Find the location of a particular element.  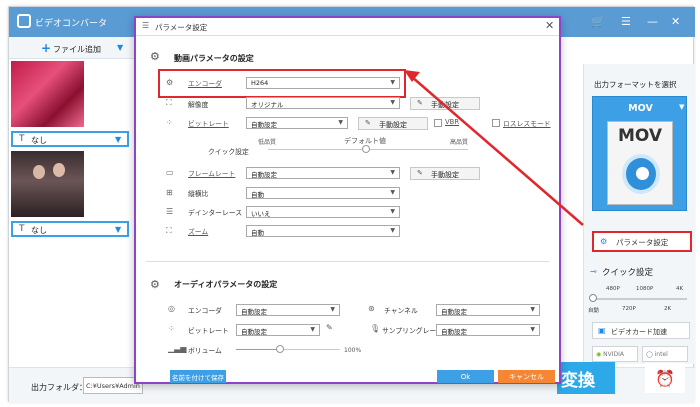

bitrate-manual-button: ✎ 手動設定 is located at coordinates (393, 123).